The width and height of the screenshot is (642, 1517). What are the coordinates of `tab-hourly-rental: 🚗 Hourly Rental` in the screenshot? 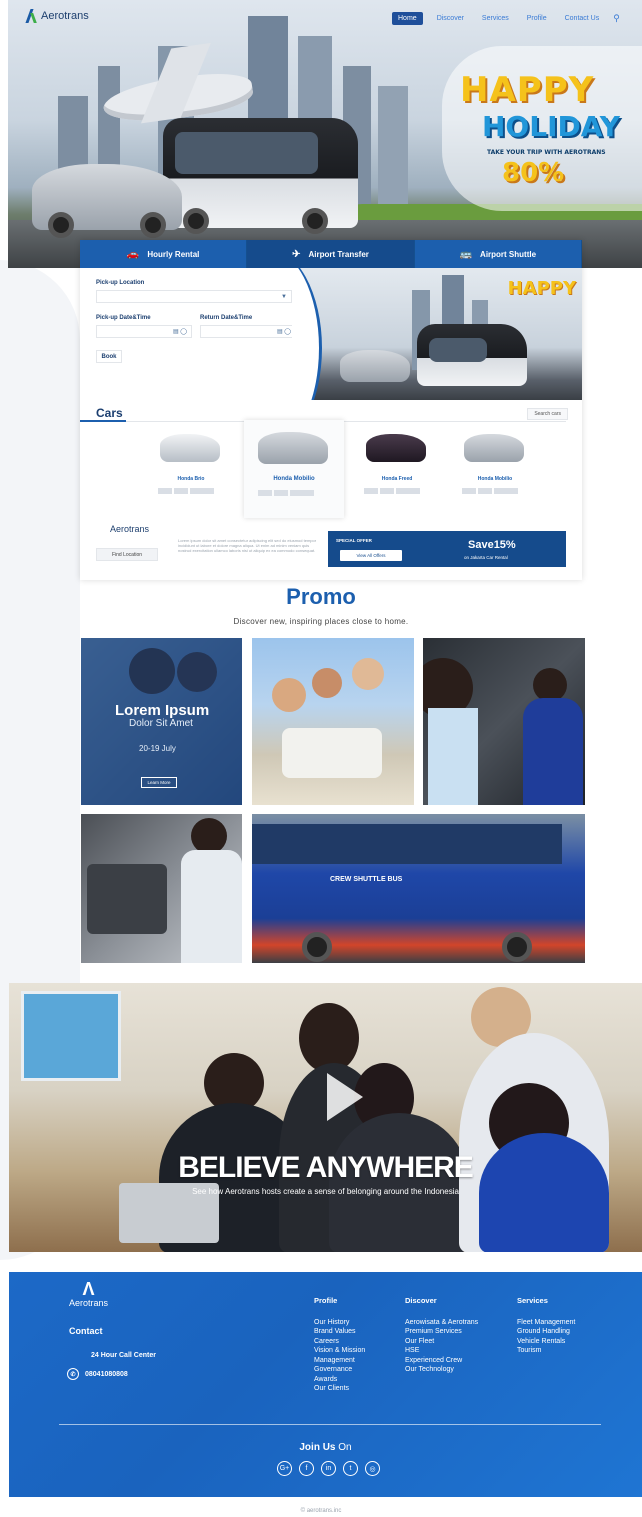 It's located at (164, 254).